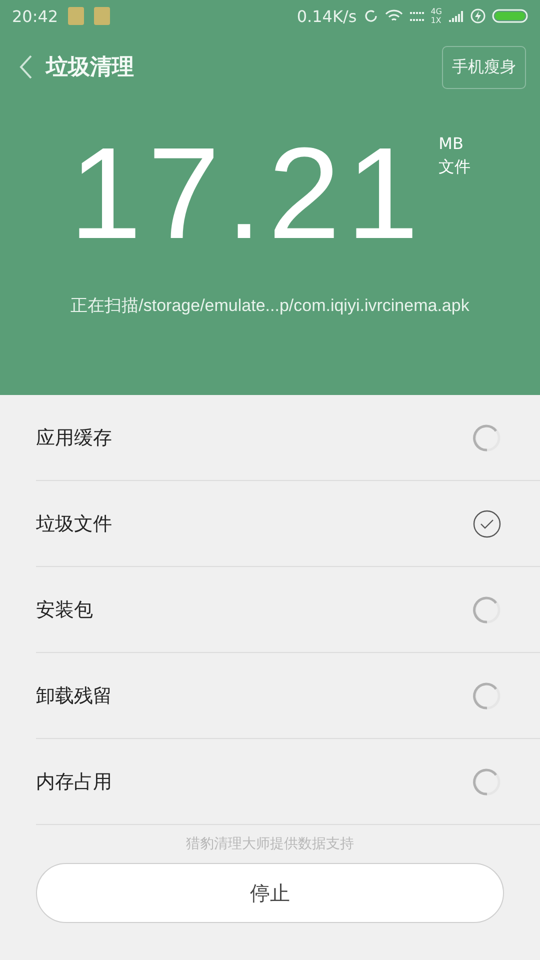 The height and width of the screenshot is (960, 540). Describe the element at coordinates (270, 844) in the screenshot. I see `data-credit: 猎豹清理大师提供数据支持` at that location.